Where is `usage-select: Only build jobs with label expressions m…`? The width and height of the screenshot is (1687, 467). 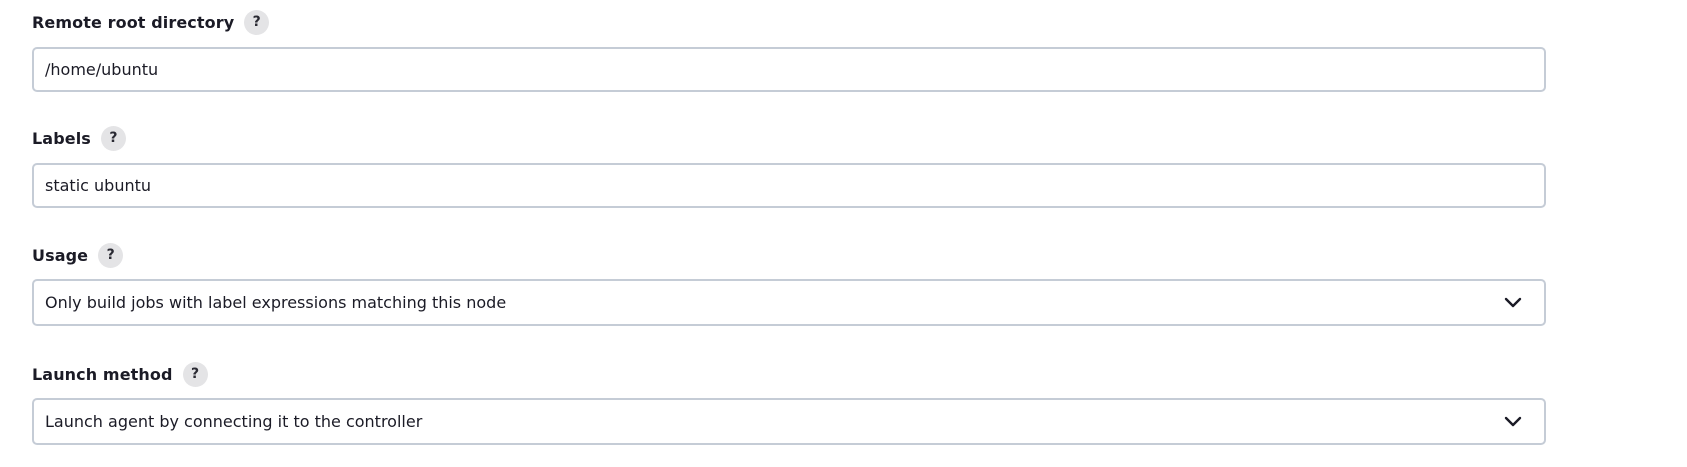 usage-select: Only build jobs with label expressions m… is located at coordinates (789, 302).